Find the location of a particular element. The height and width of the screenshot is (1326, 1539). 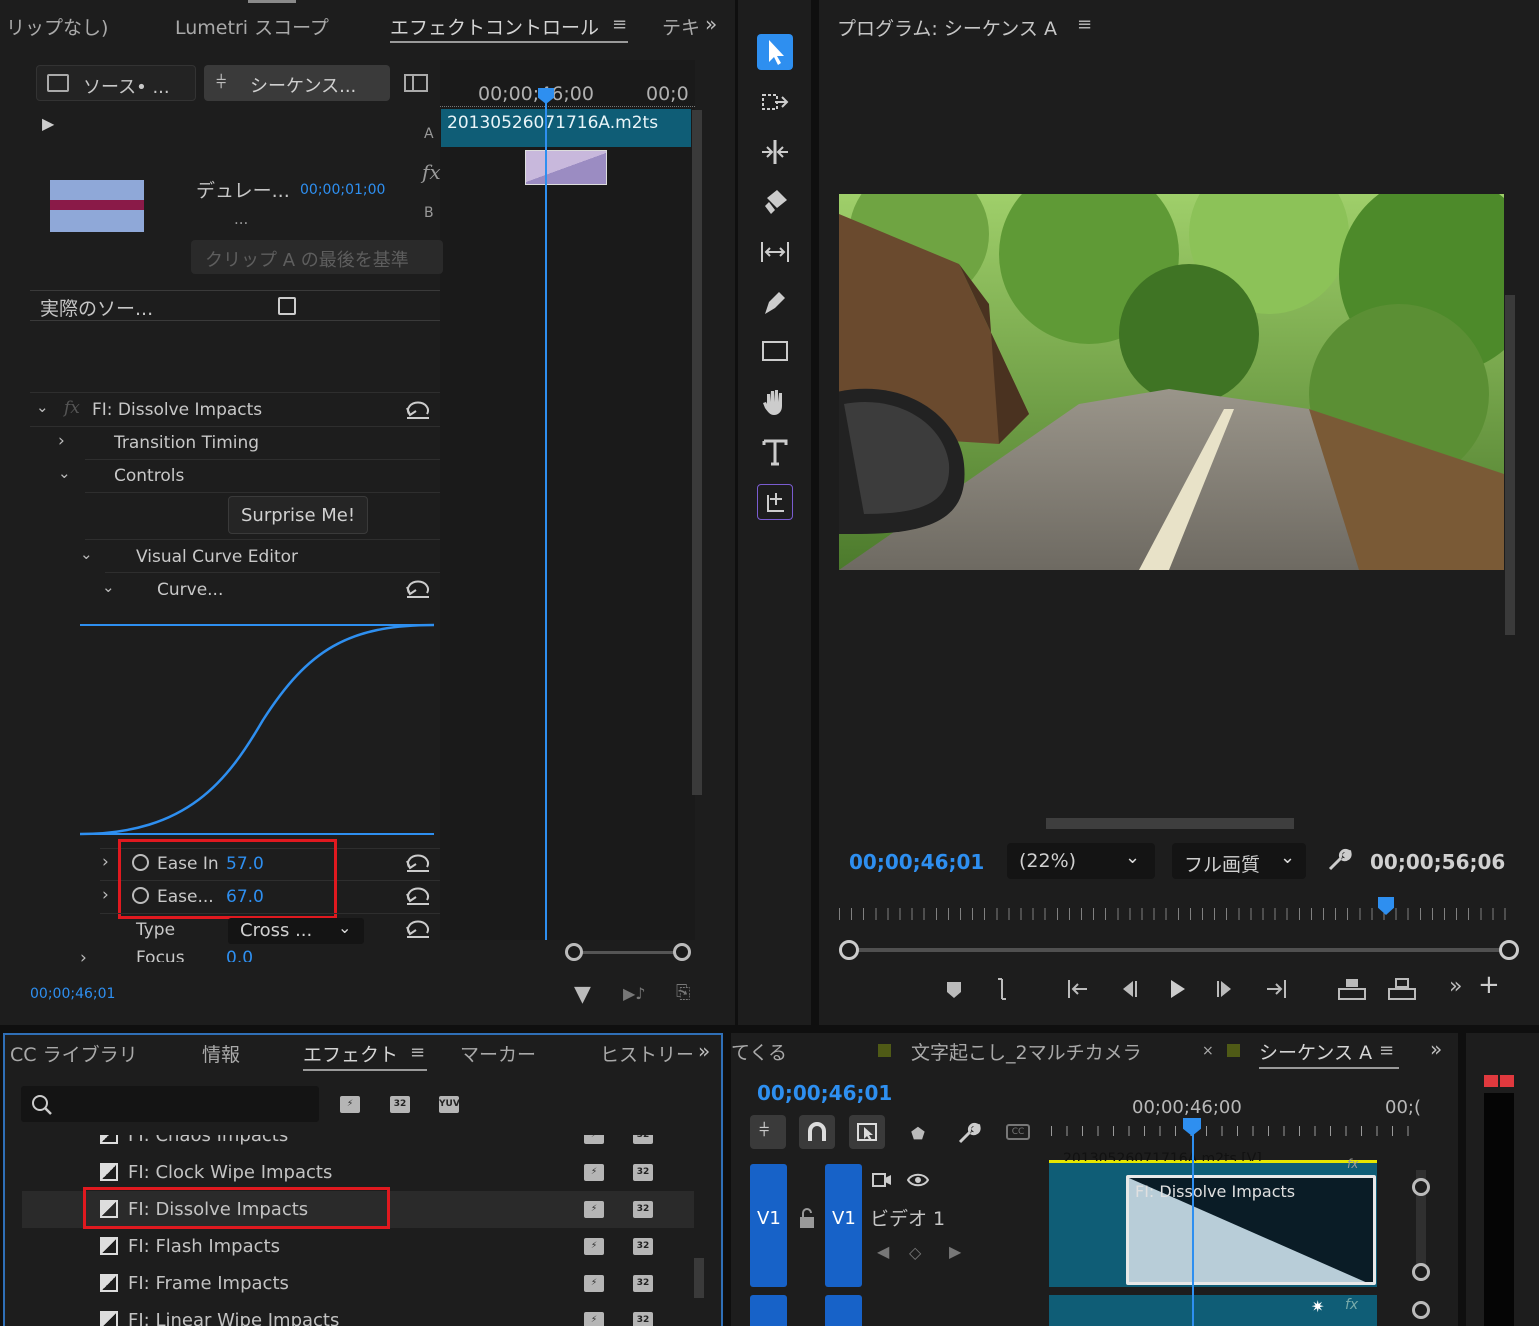

sync-lock-icon is located at coordinates (882, 1180).